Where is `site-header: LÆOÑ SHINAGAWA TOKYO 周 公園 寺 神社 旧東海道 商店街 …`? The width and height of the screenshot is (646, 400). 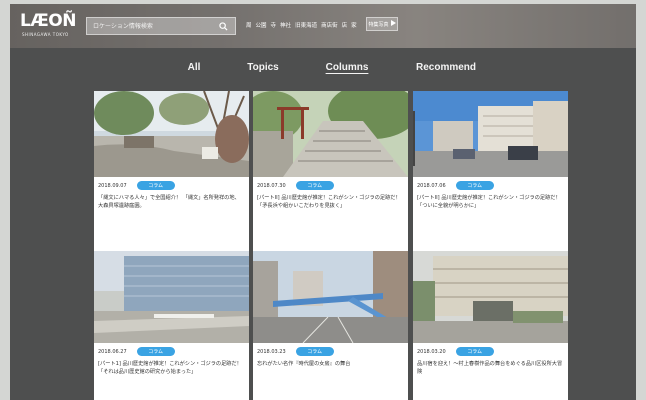
site-header: LÆOÑ SHINAGAWA TOKYO 周 公園 寺 神社 旧東海道 商店街 … is located at coordinates (323, 26).